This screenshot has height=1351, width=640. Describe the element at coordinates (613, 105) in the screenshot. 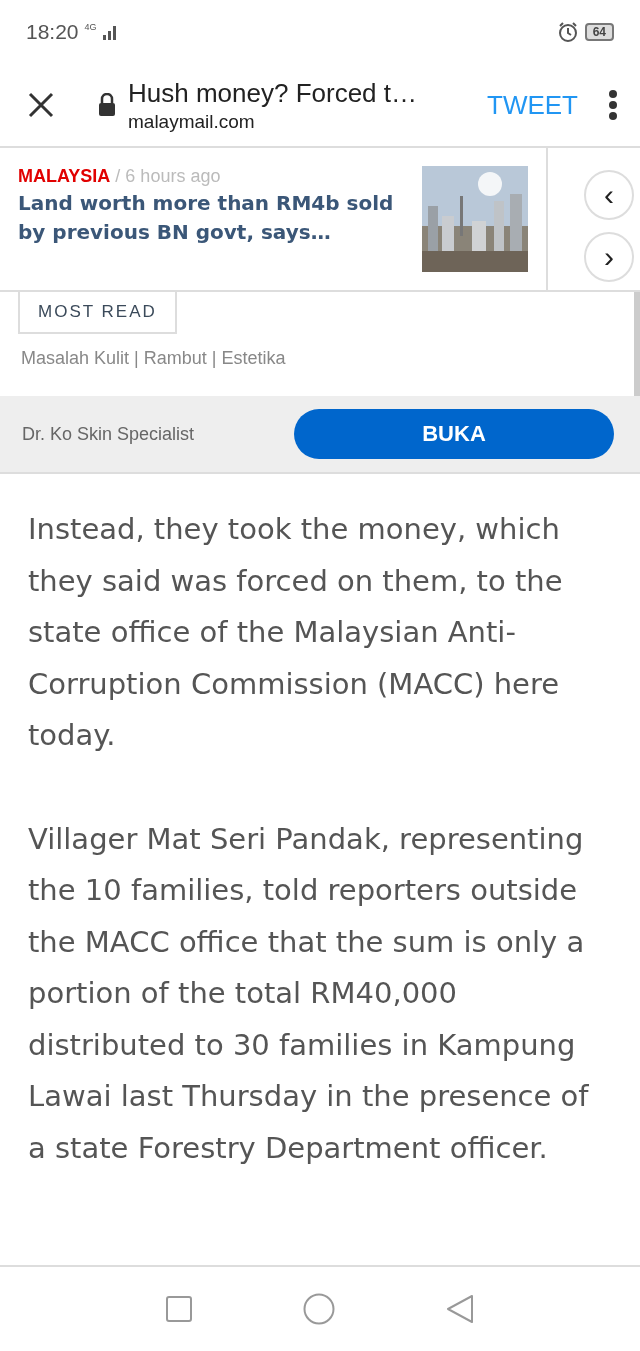

I see `more-icon` at that location.